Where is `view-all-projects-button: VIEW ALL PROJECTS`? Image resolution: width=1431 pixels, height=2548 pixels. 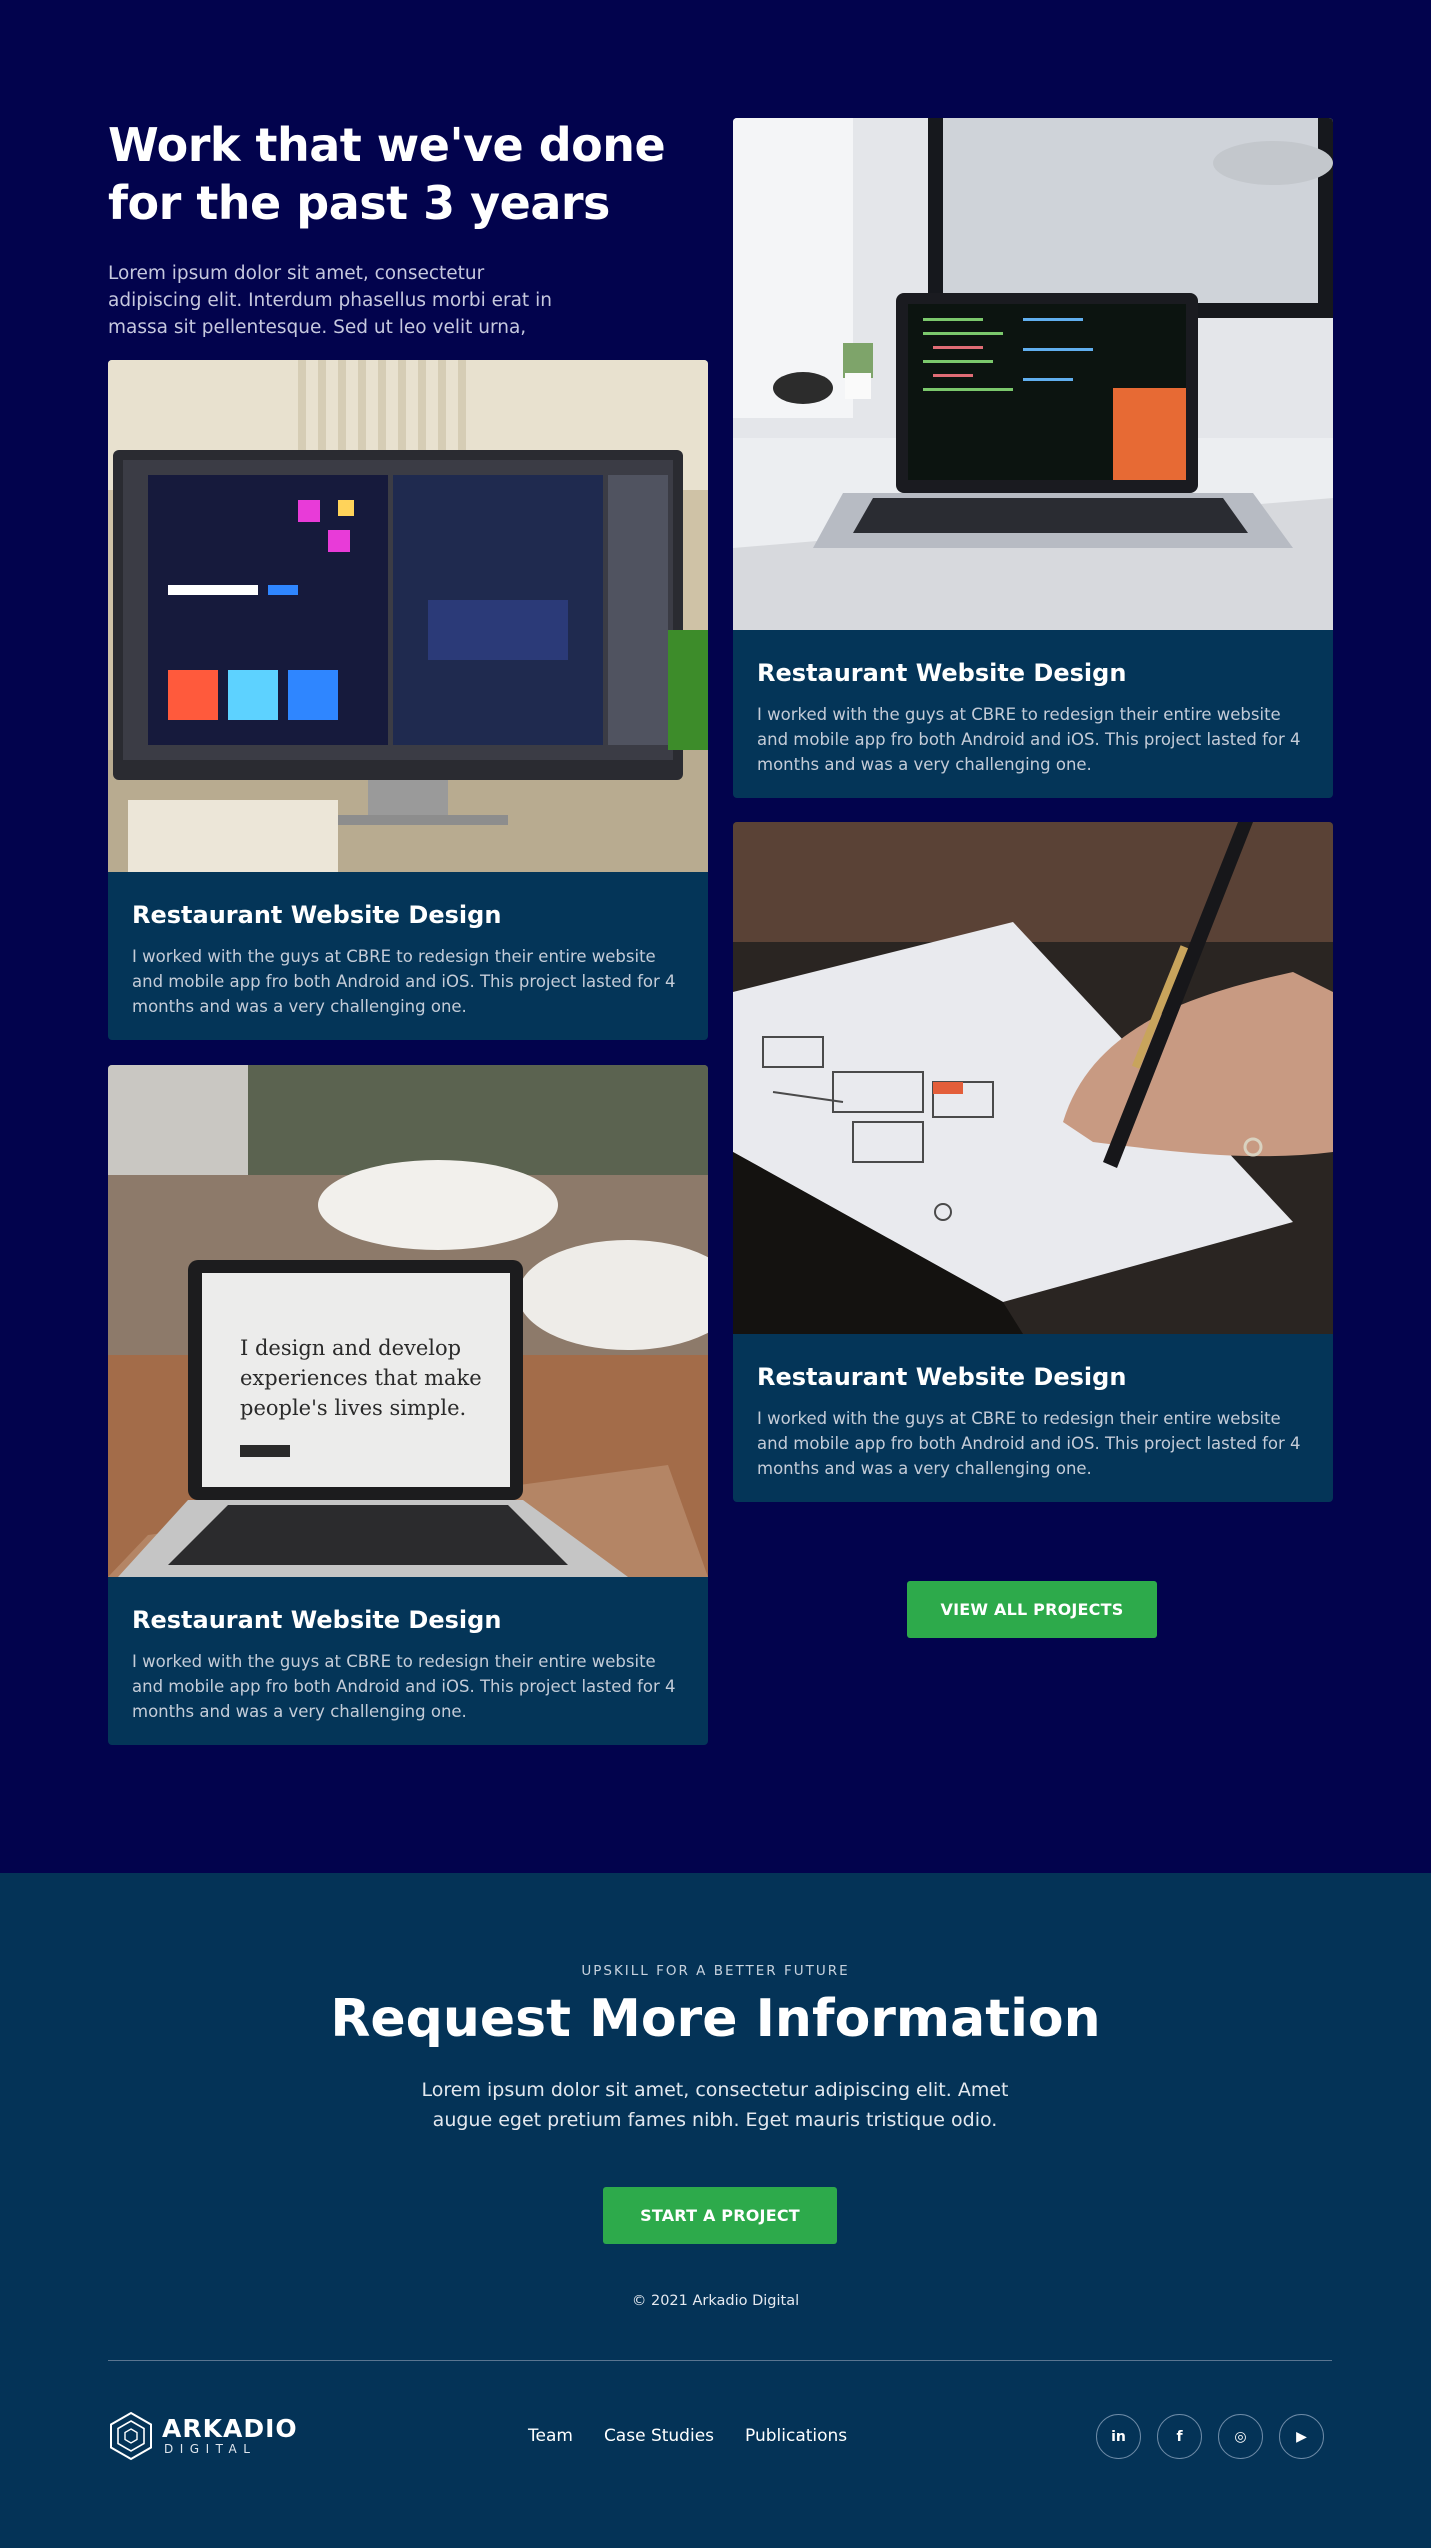
view-all-projects-button: VIEW ALL PROJECTS is located at coordinates (1032, 1609).